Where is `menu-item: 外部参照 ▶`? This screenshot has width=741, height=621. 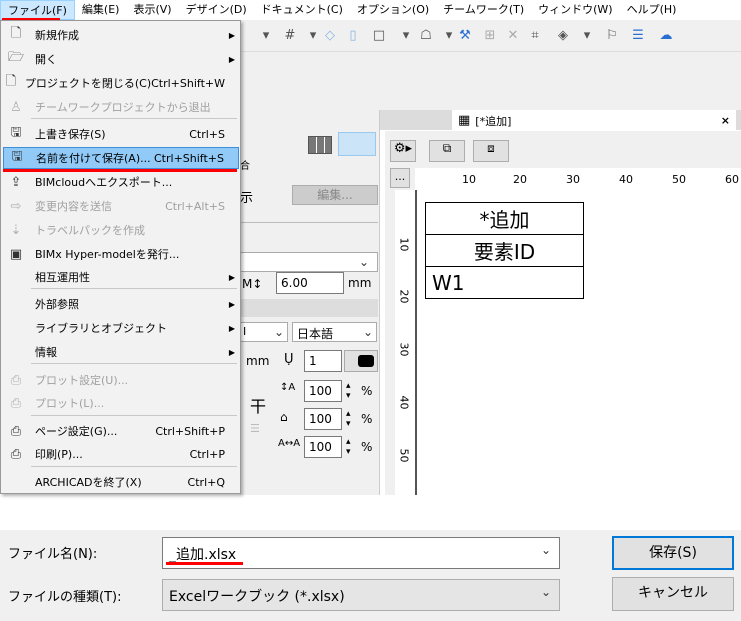
menu-item: 外部参照 ▶ is located at coordinates (121, 304).